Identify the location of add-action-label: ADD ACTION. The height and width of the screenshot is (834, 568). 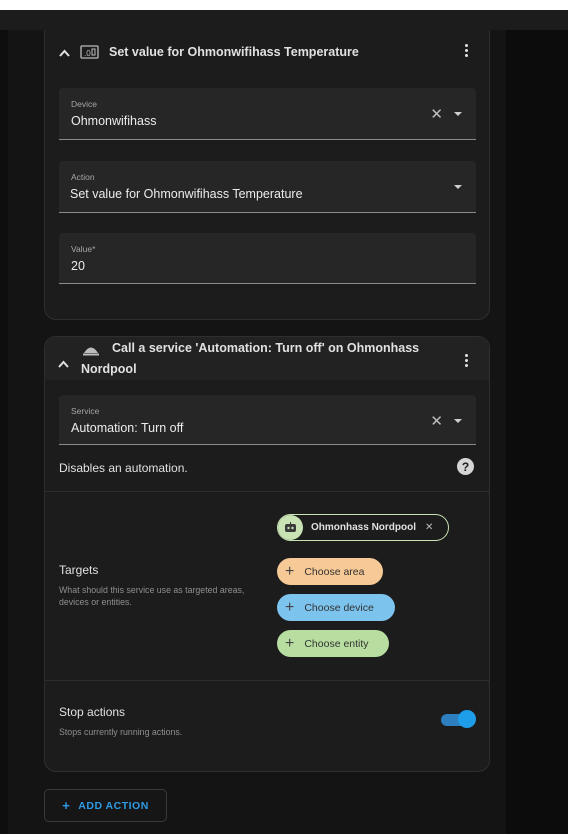
(113, 805).